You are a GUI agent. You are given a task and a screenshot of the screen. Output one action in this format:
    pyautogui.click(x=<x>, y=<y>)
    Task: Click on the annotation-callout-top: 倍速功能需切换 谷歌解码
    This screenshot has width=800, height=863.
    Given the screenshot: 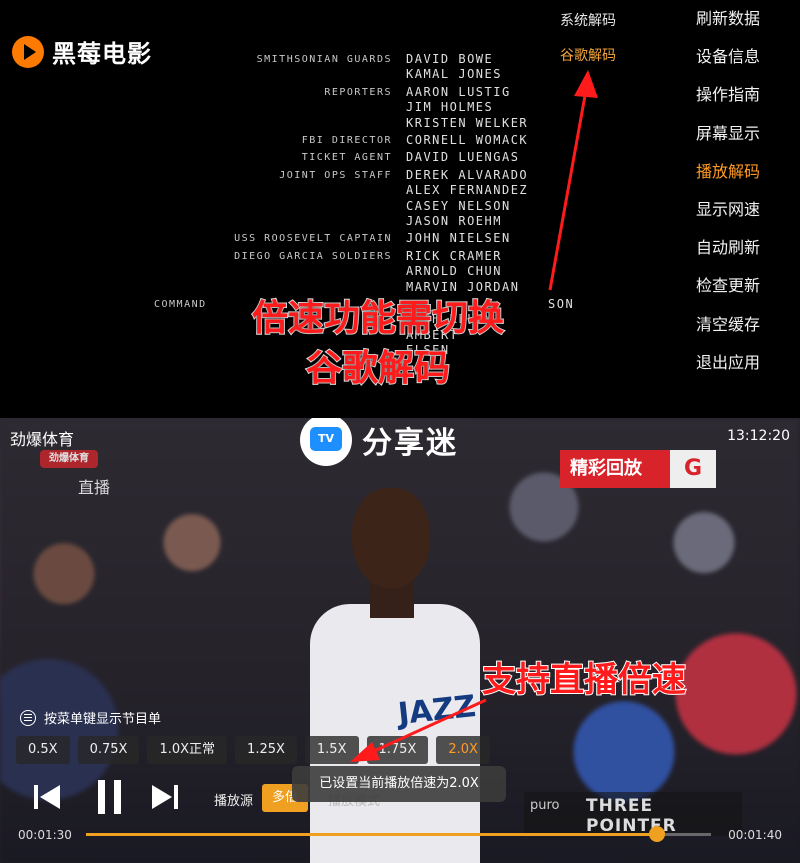 What is the action you would take?
    pyautogui.click(x=378, y=344)
    